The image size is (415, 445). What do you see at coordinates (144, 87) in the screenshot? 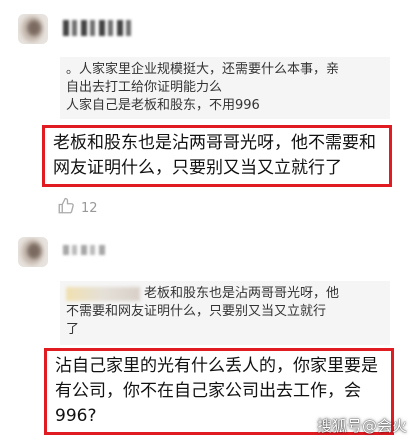
I see `quote-line: 自出去打工给你证明能力么` at bounding box center [144, 87].